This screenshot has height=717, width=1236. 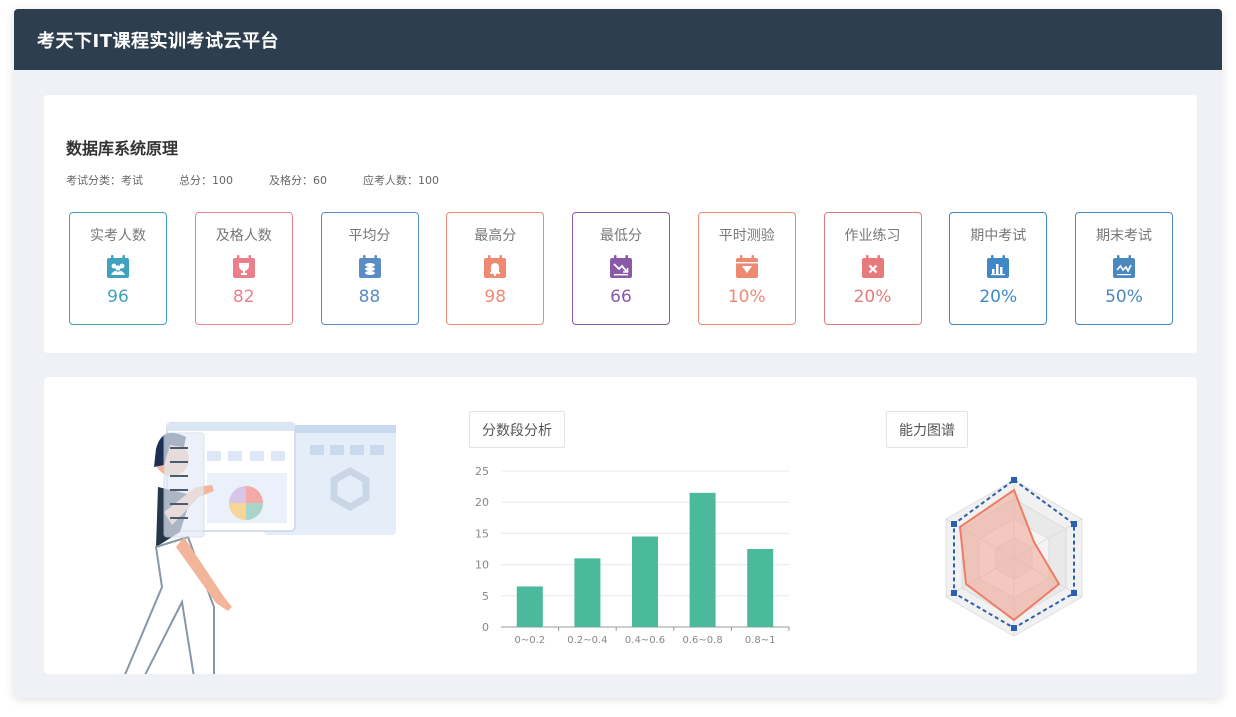 What do you see at coordinates (369, 236) in the screenshot?
I see `stat-label: 平均分` at bounding box center [369, 236].